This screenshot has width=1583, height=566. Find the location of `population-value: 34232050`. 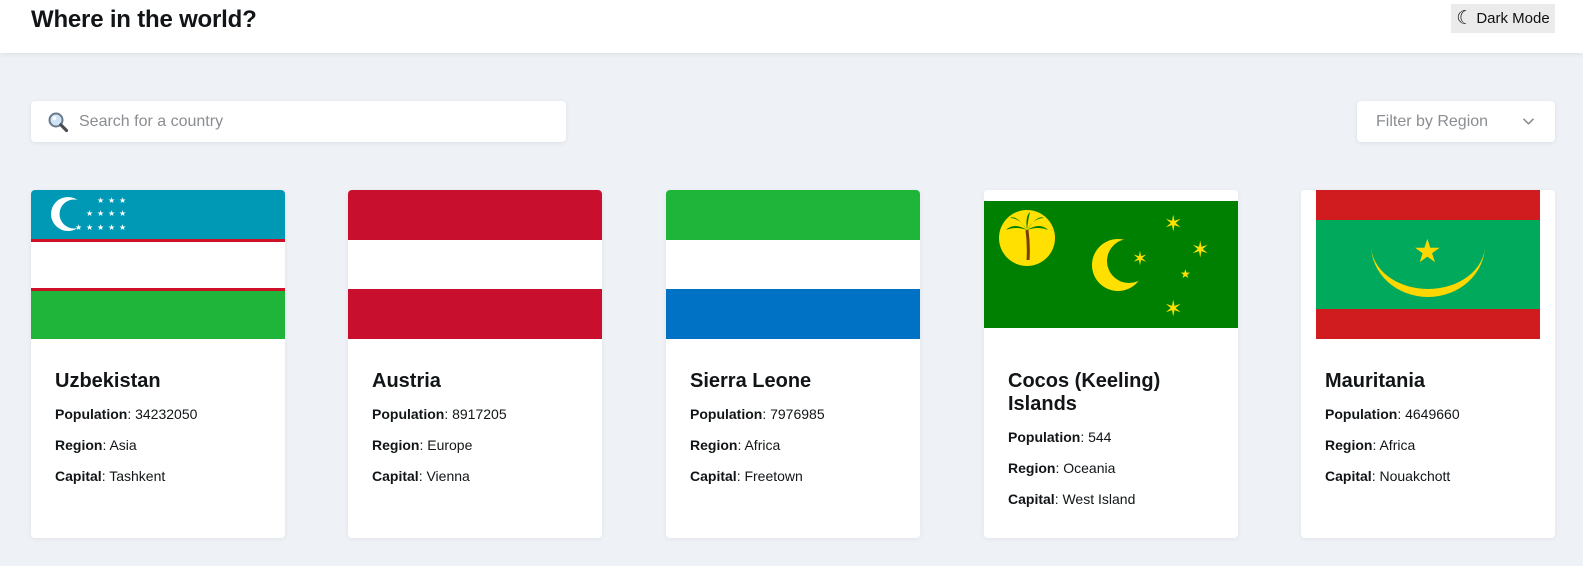

population-value: 34232050 is located at coordinates (166, 414).